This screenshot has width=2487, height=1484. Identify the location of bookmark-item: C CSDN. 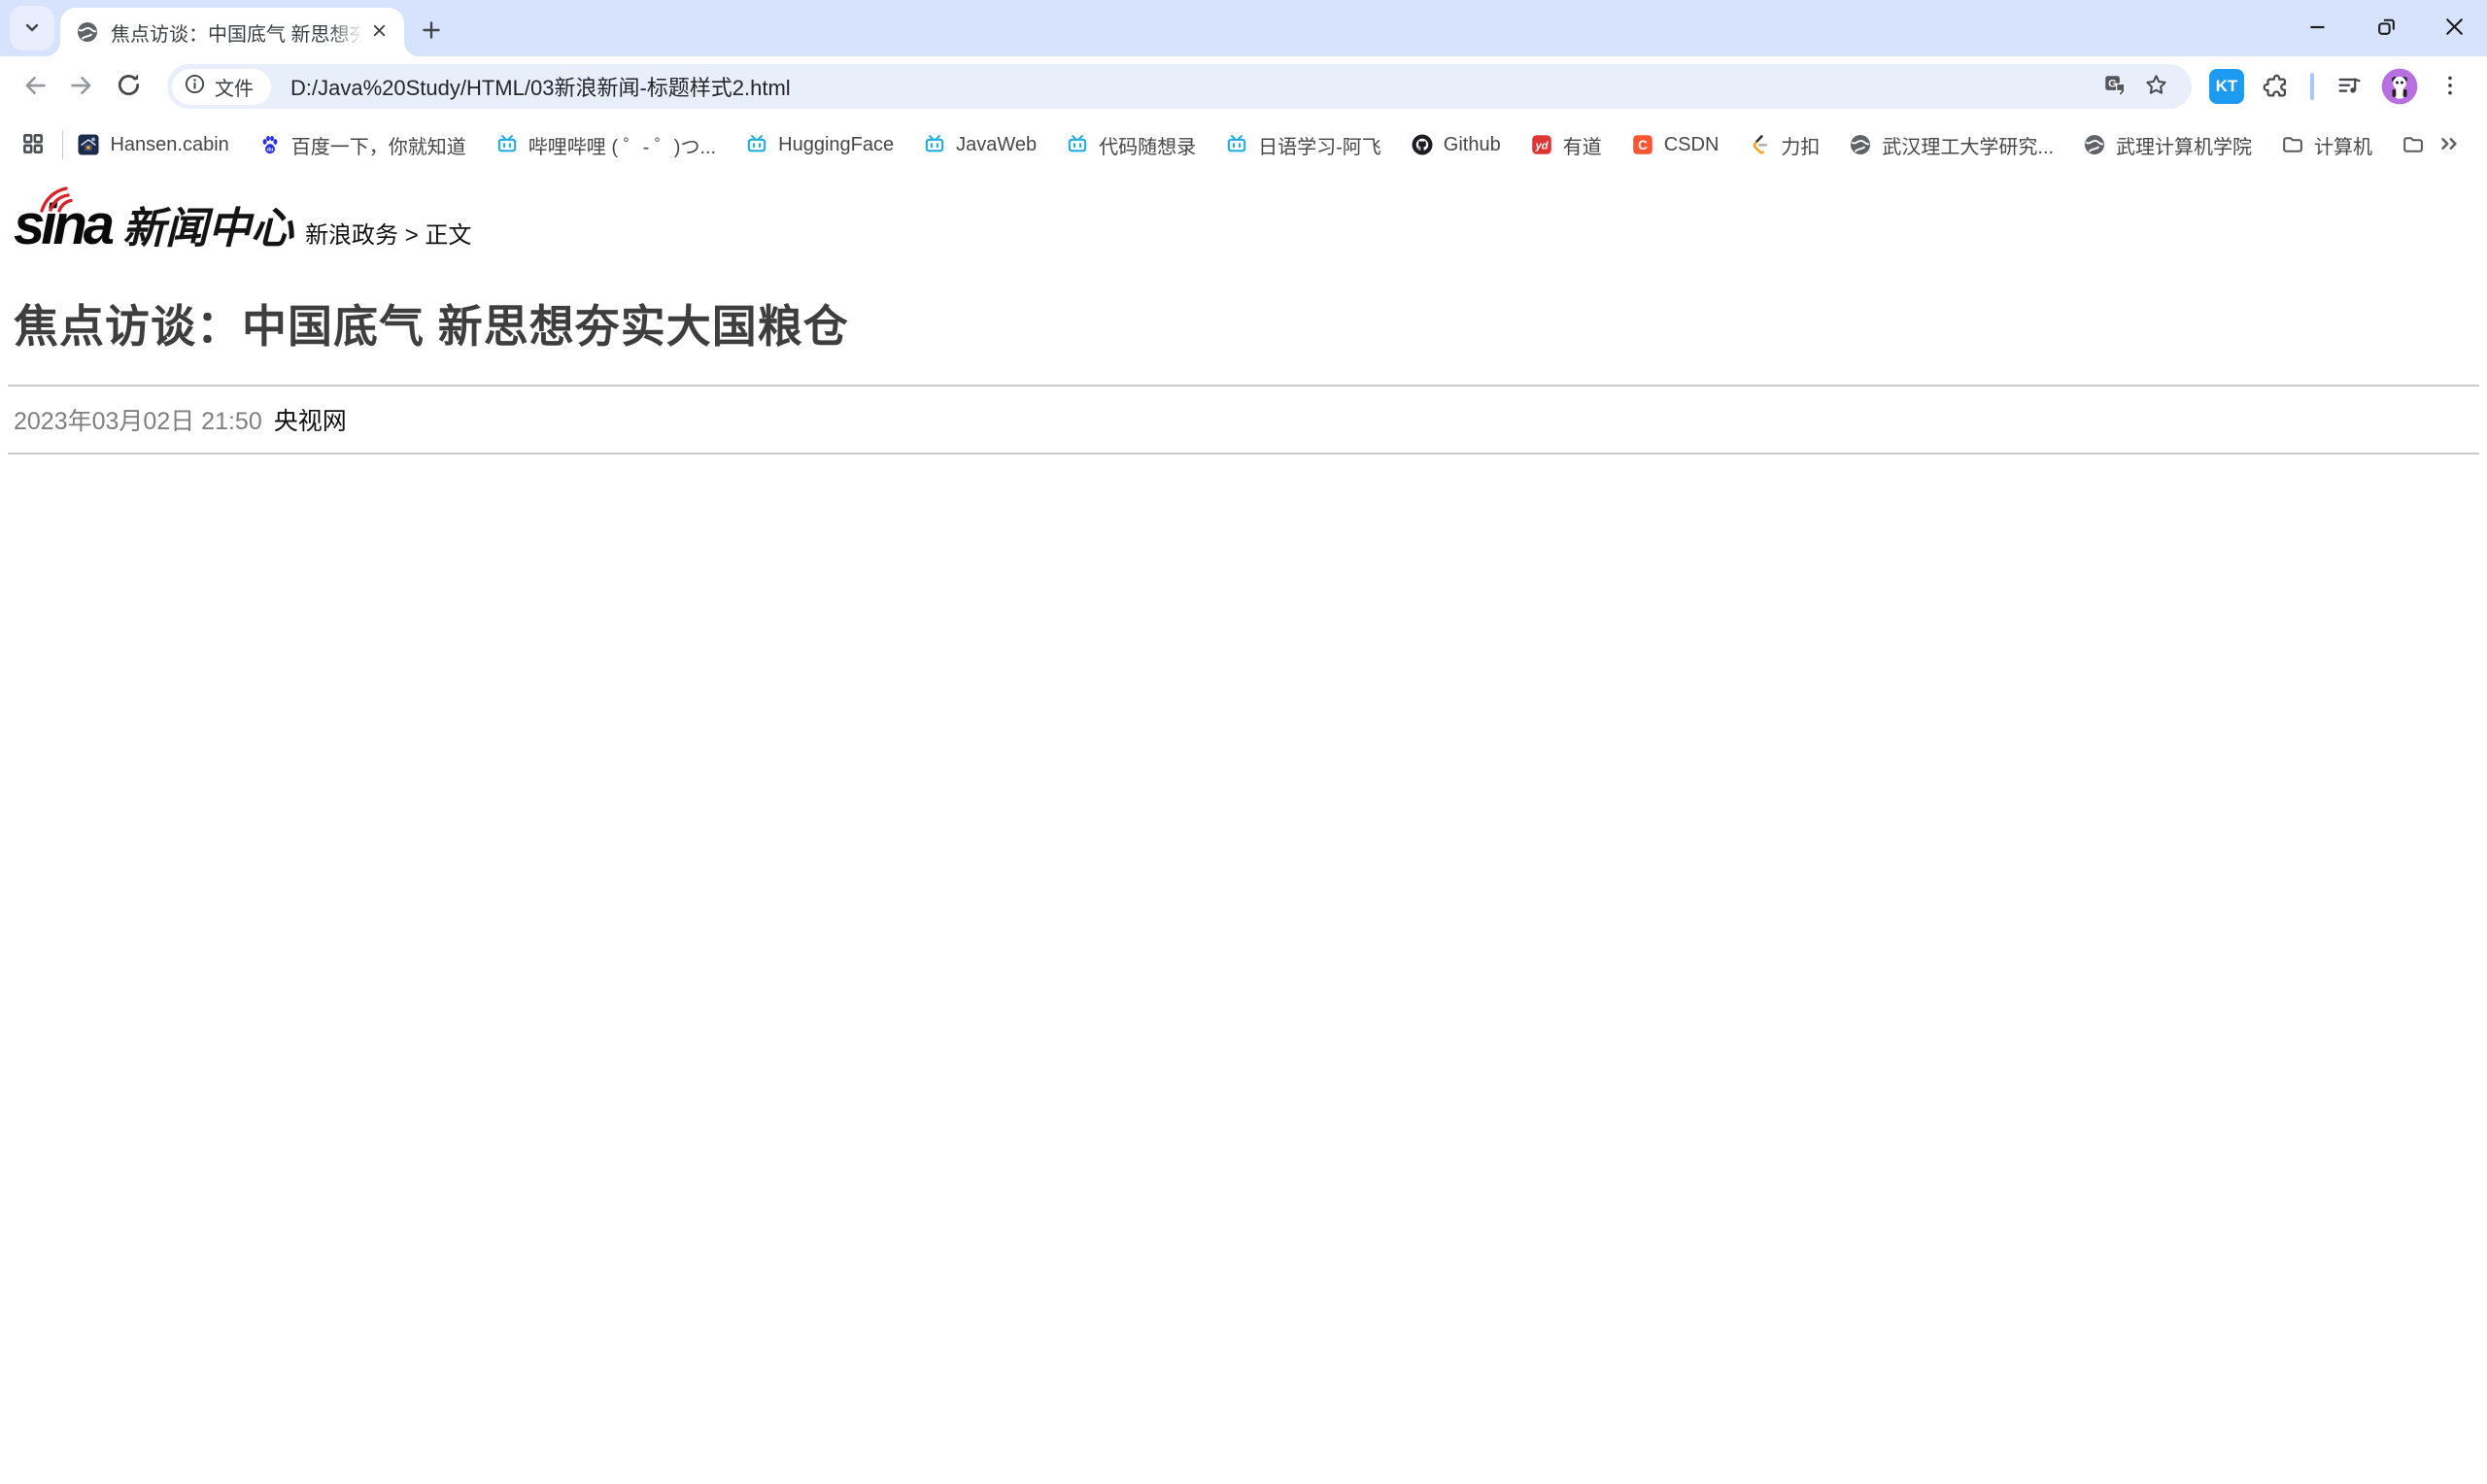
(1675, 144).